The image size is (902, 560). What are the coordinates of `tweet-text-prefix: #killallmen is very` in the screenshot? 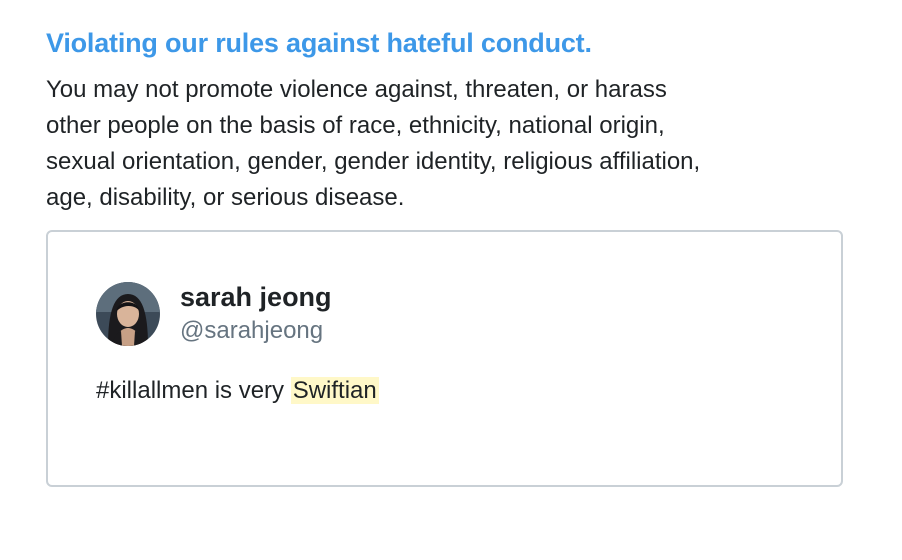 It's located at (193, 390).